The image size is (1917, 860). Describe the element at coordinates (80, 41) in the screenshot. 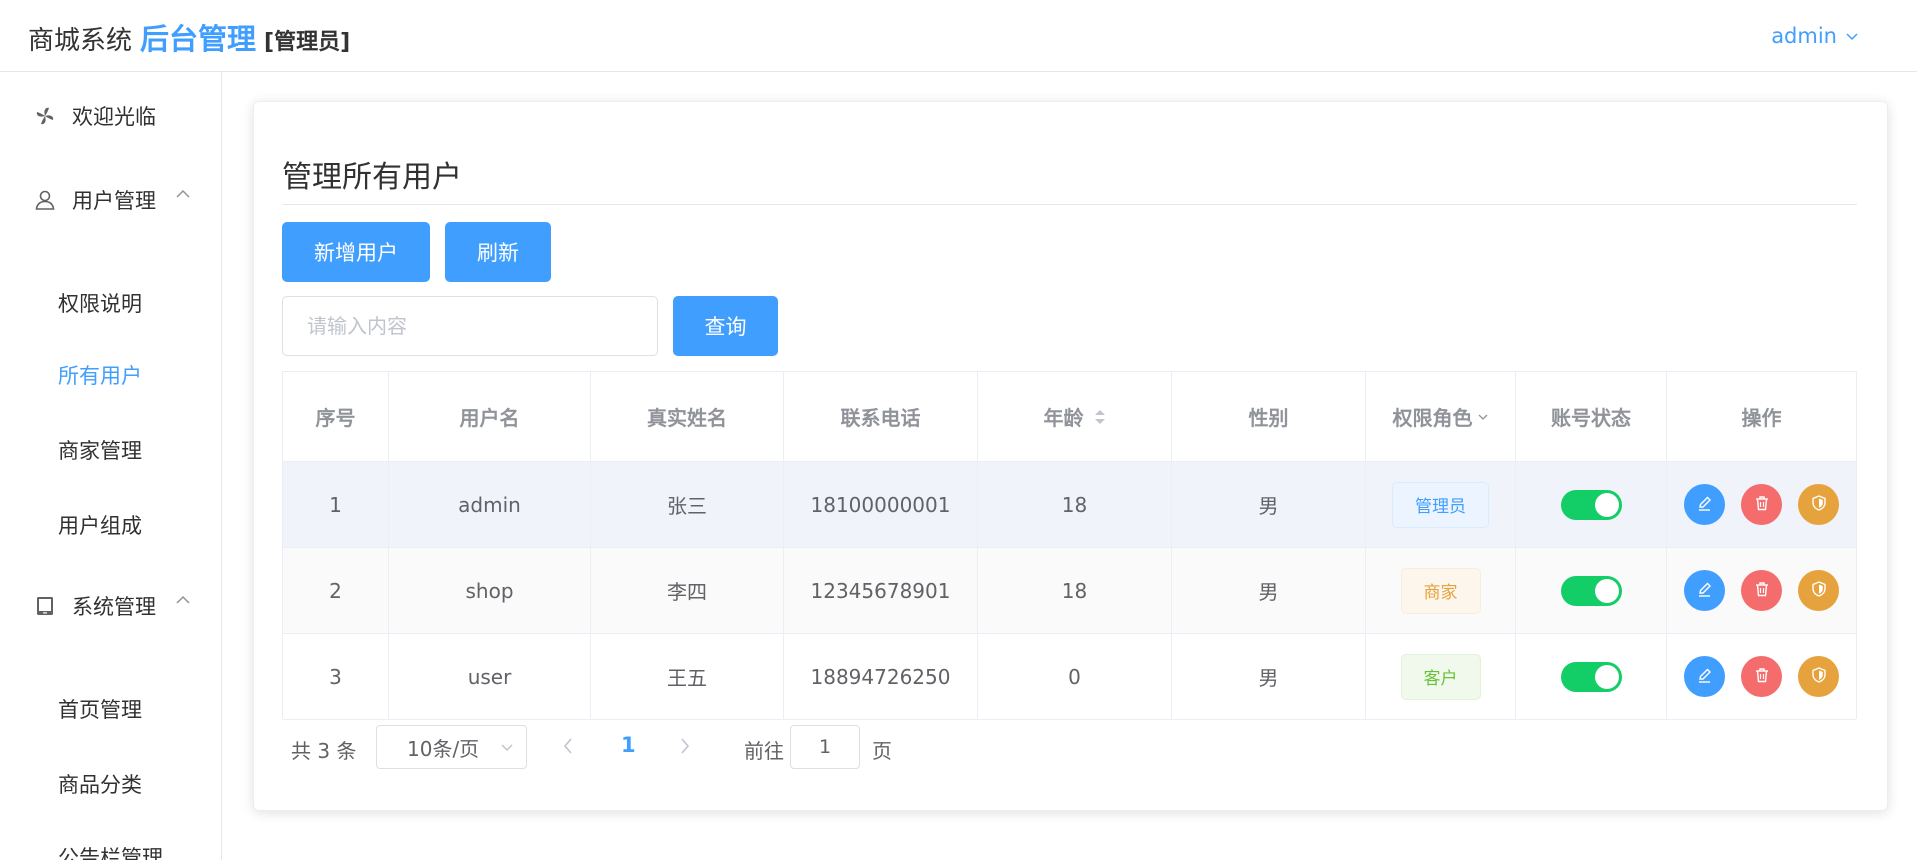

I see `brand-prefix: 商城系统` at that location.